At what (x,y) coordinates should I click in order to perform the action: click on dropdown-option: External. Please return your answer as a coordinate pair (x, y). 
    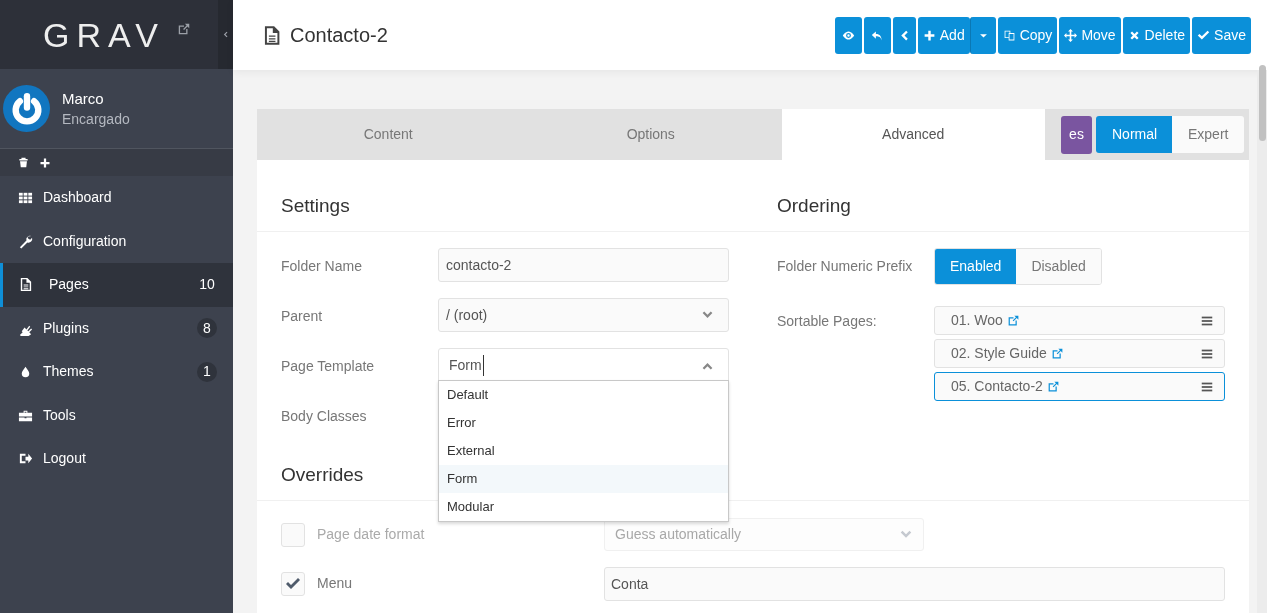
    Looking at the image, I should click on (583, 451).